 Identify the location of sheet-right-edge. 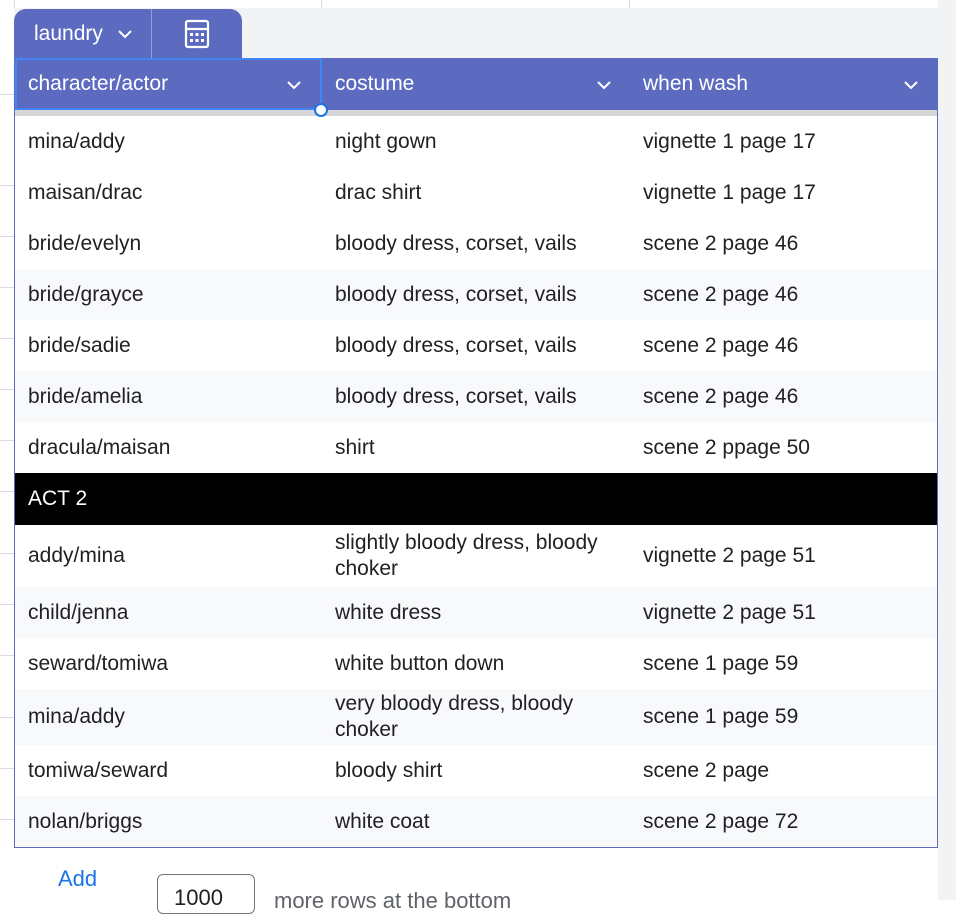
(947, 450).